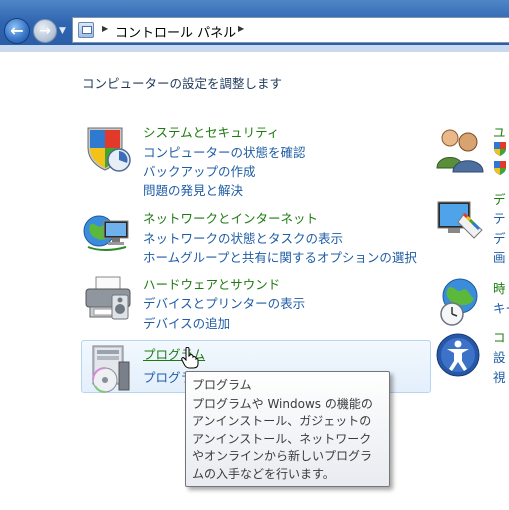 Image resolution: width=509 pixels, height=510 pixels. I want to click on arrow-right-icon: →, so click(45, 31).